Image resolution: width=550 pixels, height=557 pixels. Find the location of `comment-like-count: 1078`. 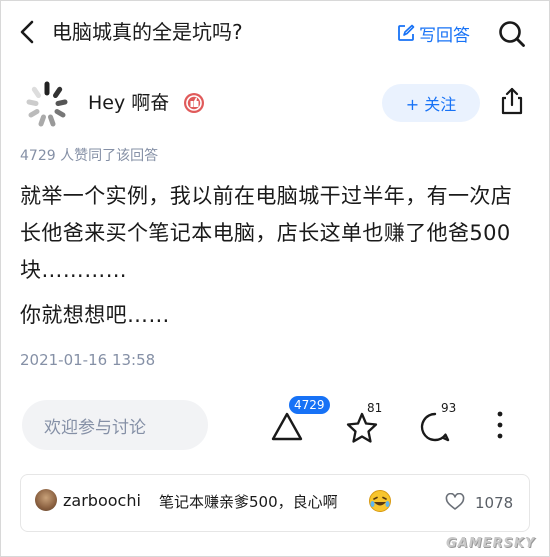

comment-like-count: 1078 is located at coordinates (494, 503).